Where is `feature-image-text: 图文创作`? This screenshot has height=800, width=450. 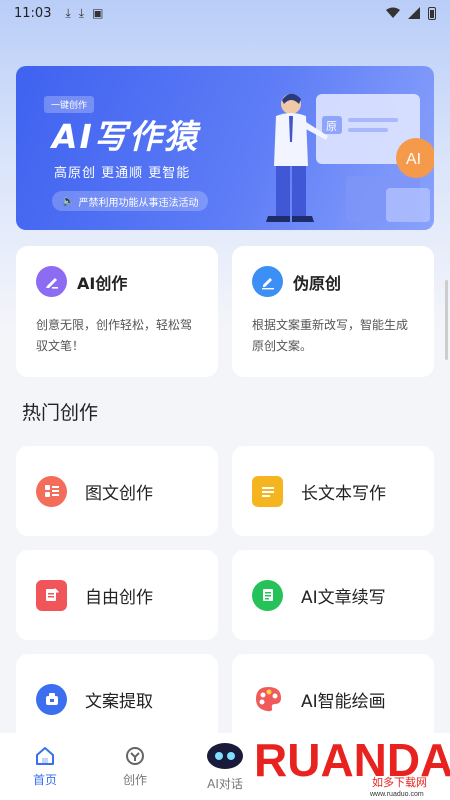 feature-image-text: 图文创作 is located at coordinates (117, 491).